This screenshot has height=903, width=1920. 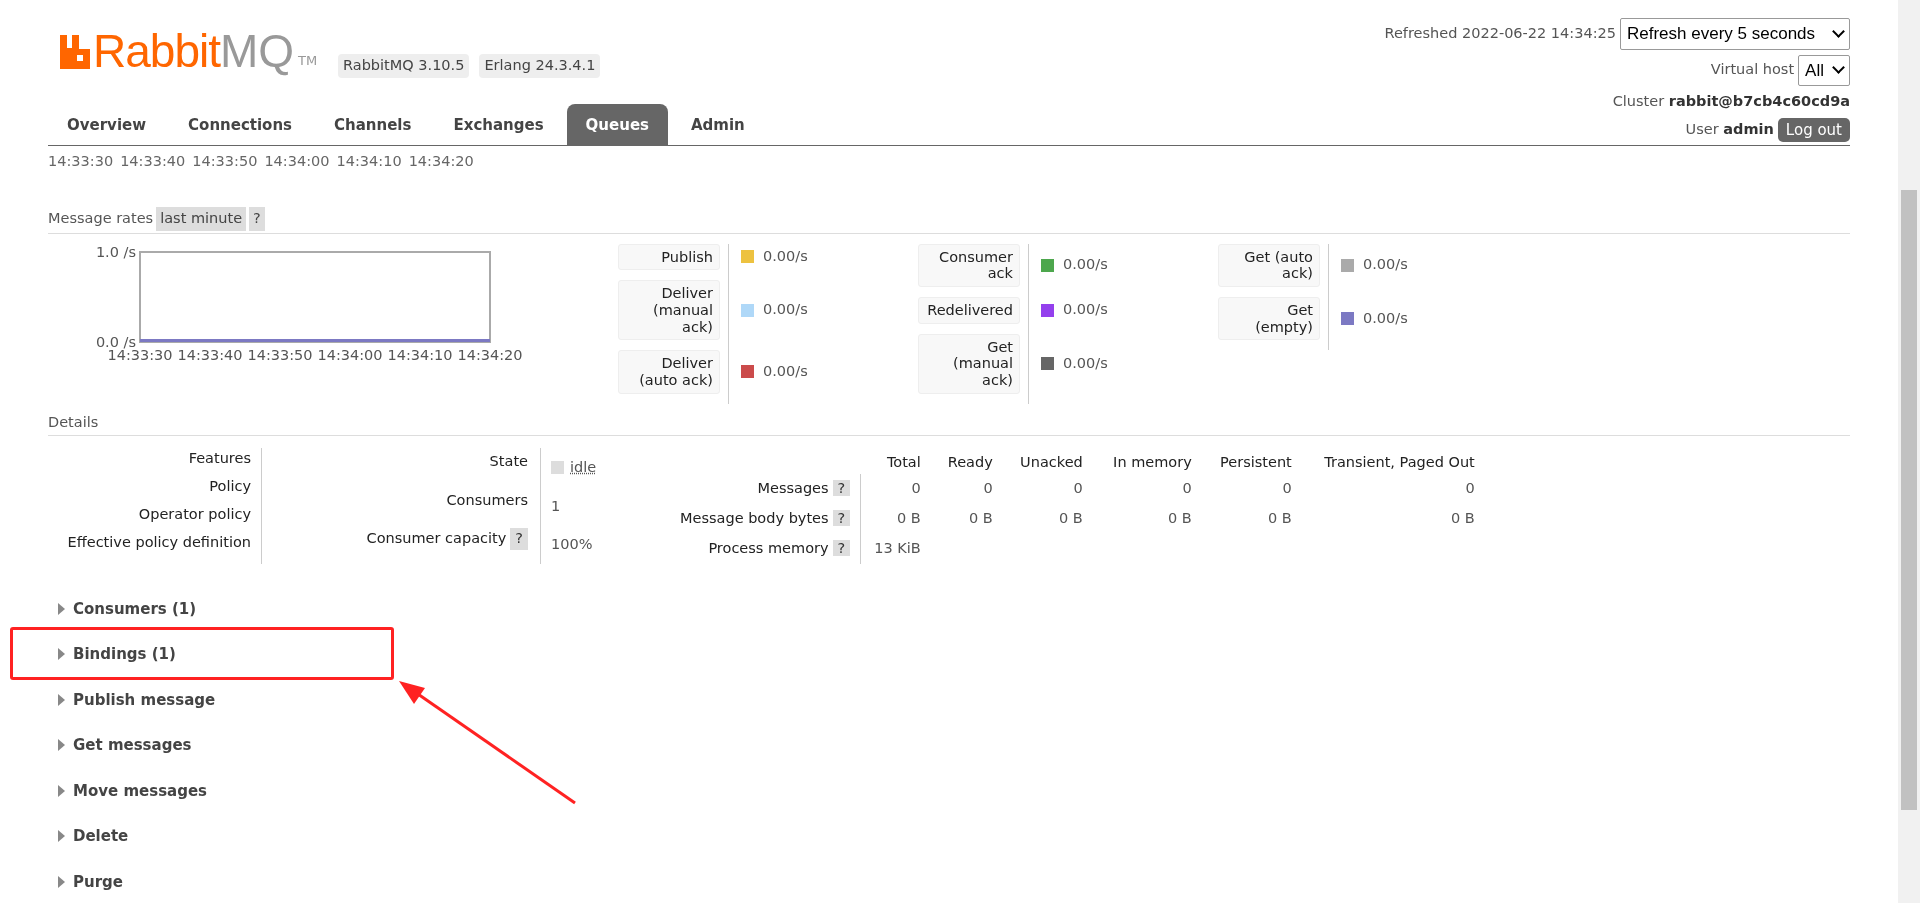 What do you see at coordinates (115, 251) in the screenshot?
I see `axis-label: 1.0 /s` at bounding box center [115, 251].